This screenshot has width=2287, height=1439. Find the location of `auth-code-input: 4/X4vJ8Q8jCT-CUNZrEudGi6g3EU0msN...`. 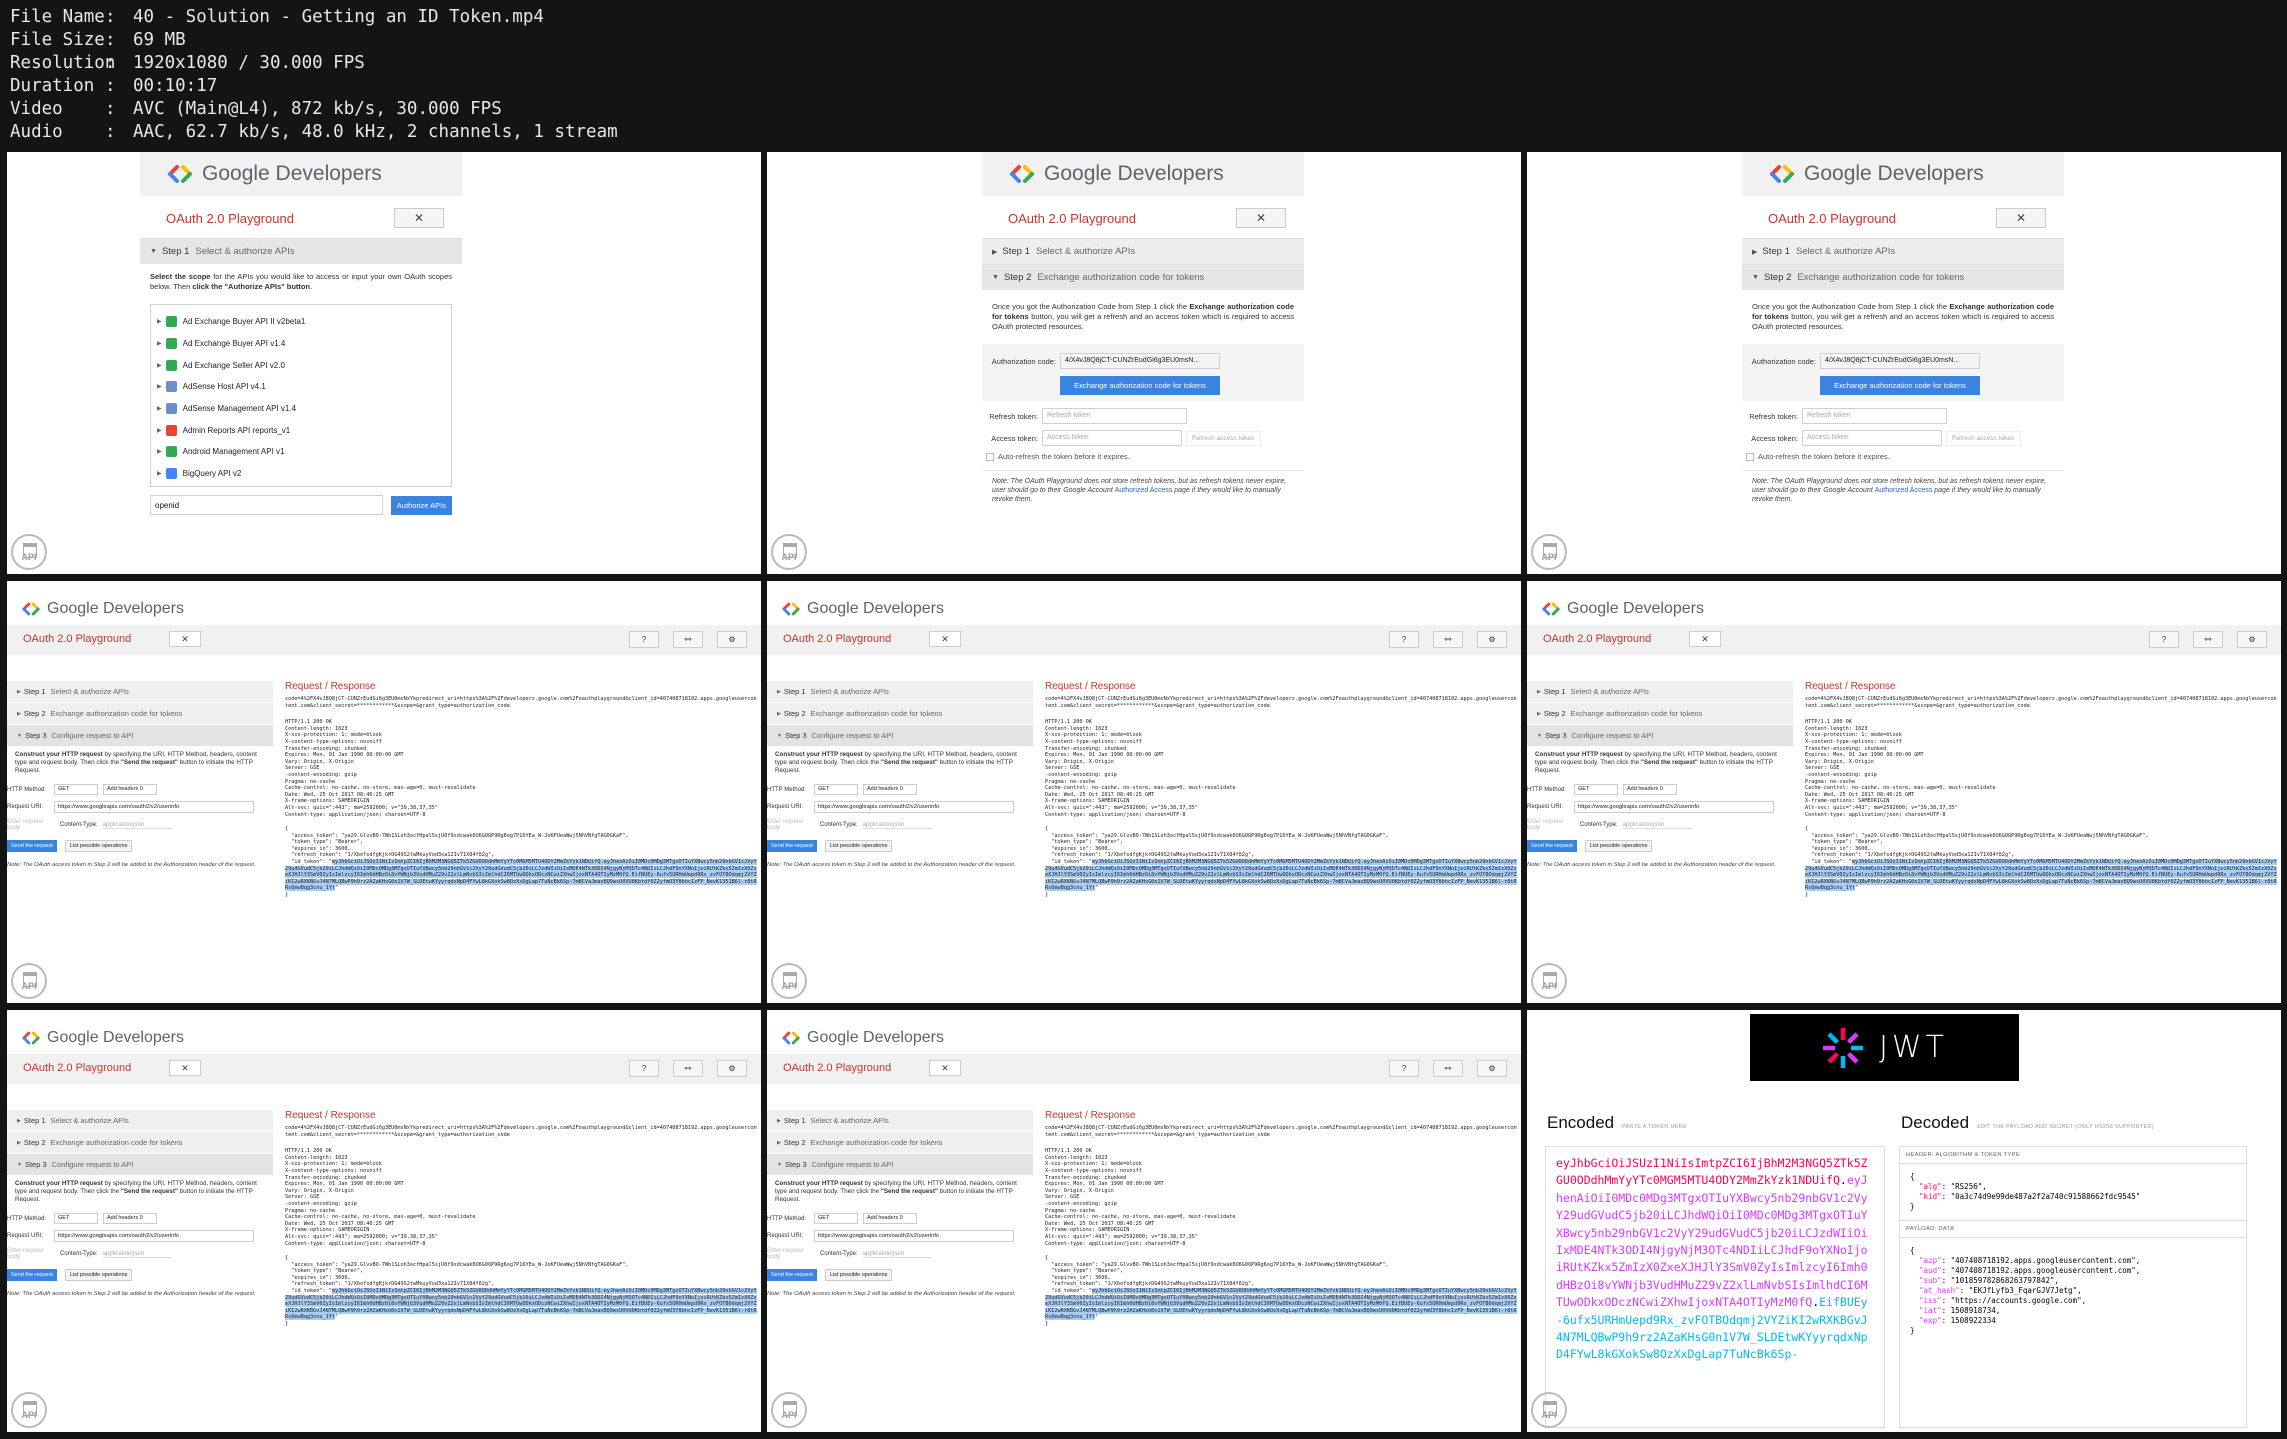

auth-code-input: 4/X4vJ8Q8jCT-CUNZrEudGi6g3EU0msN... is located at coordinates (1900, 361).